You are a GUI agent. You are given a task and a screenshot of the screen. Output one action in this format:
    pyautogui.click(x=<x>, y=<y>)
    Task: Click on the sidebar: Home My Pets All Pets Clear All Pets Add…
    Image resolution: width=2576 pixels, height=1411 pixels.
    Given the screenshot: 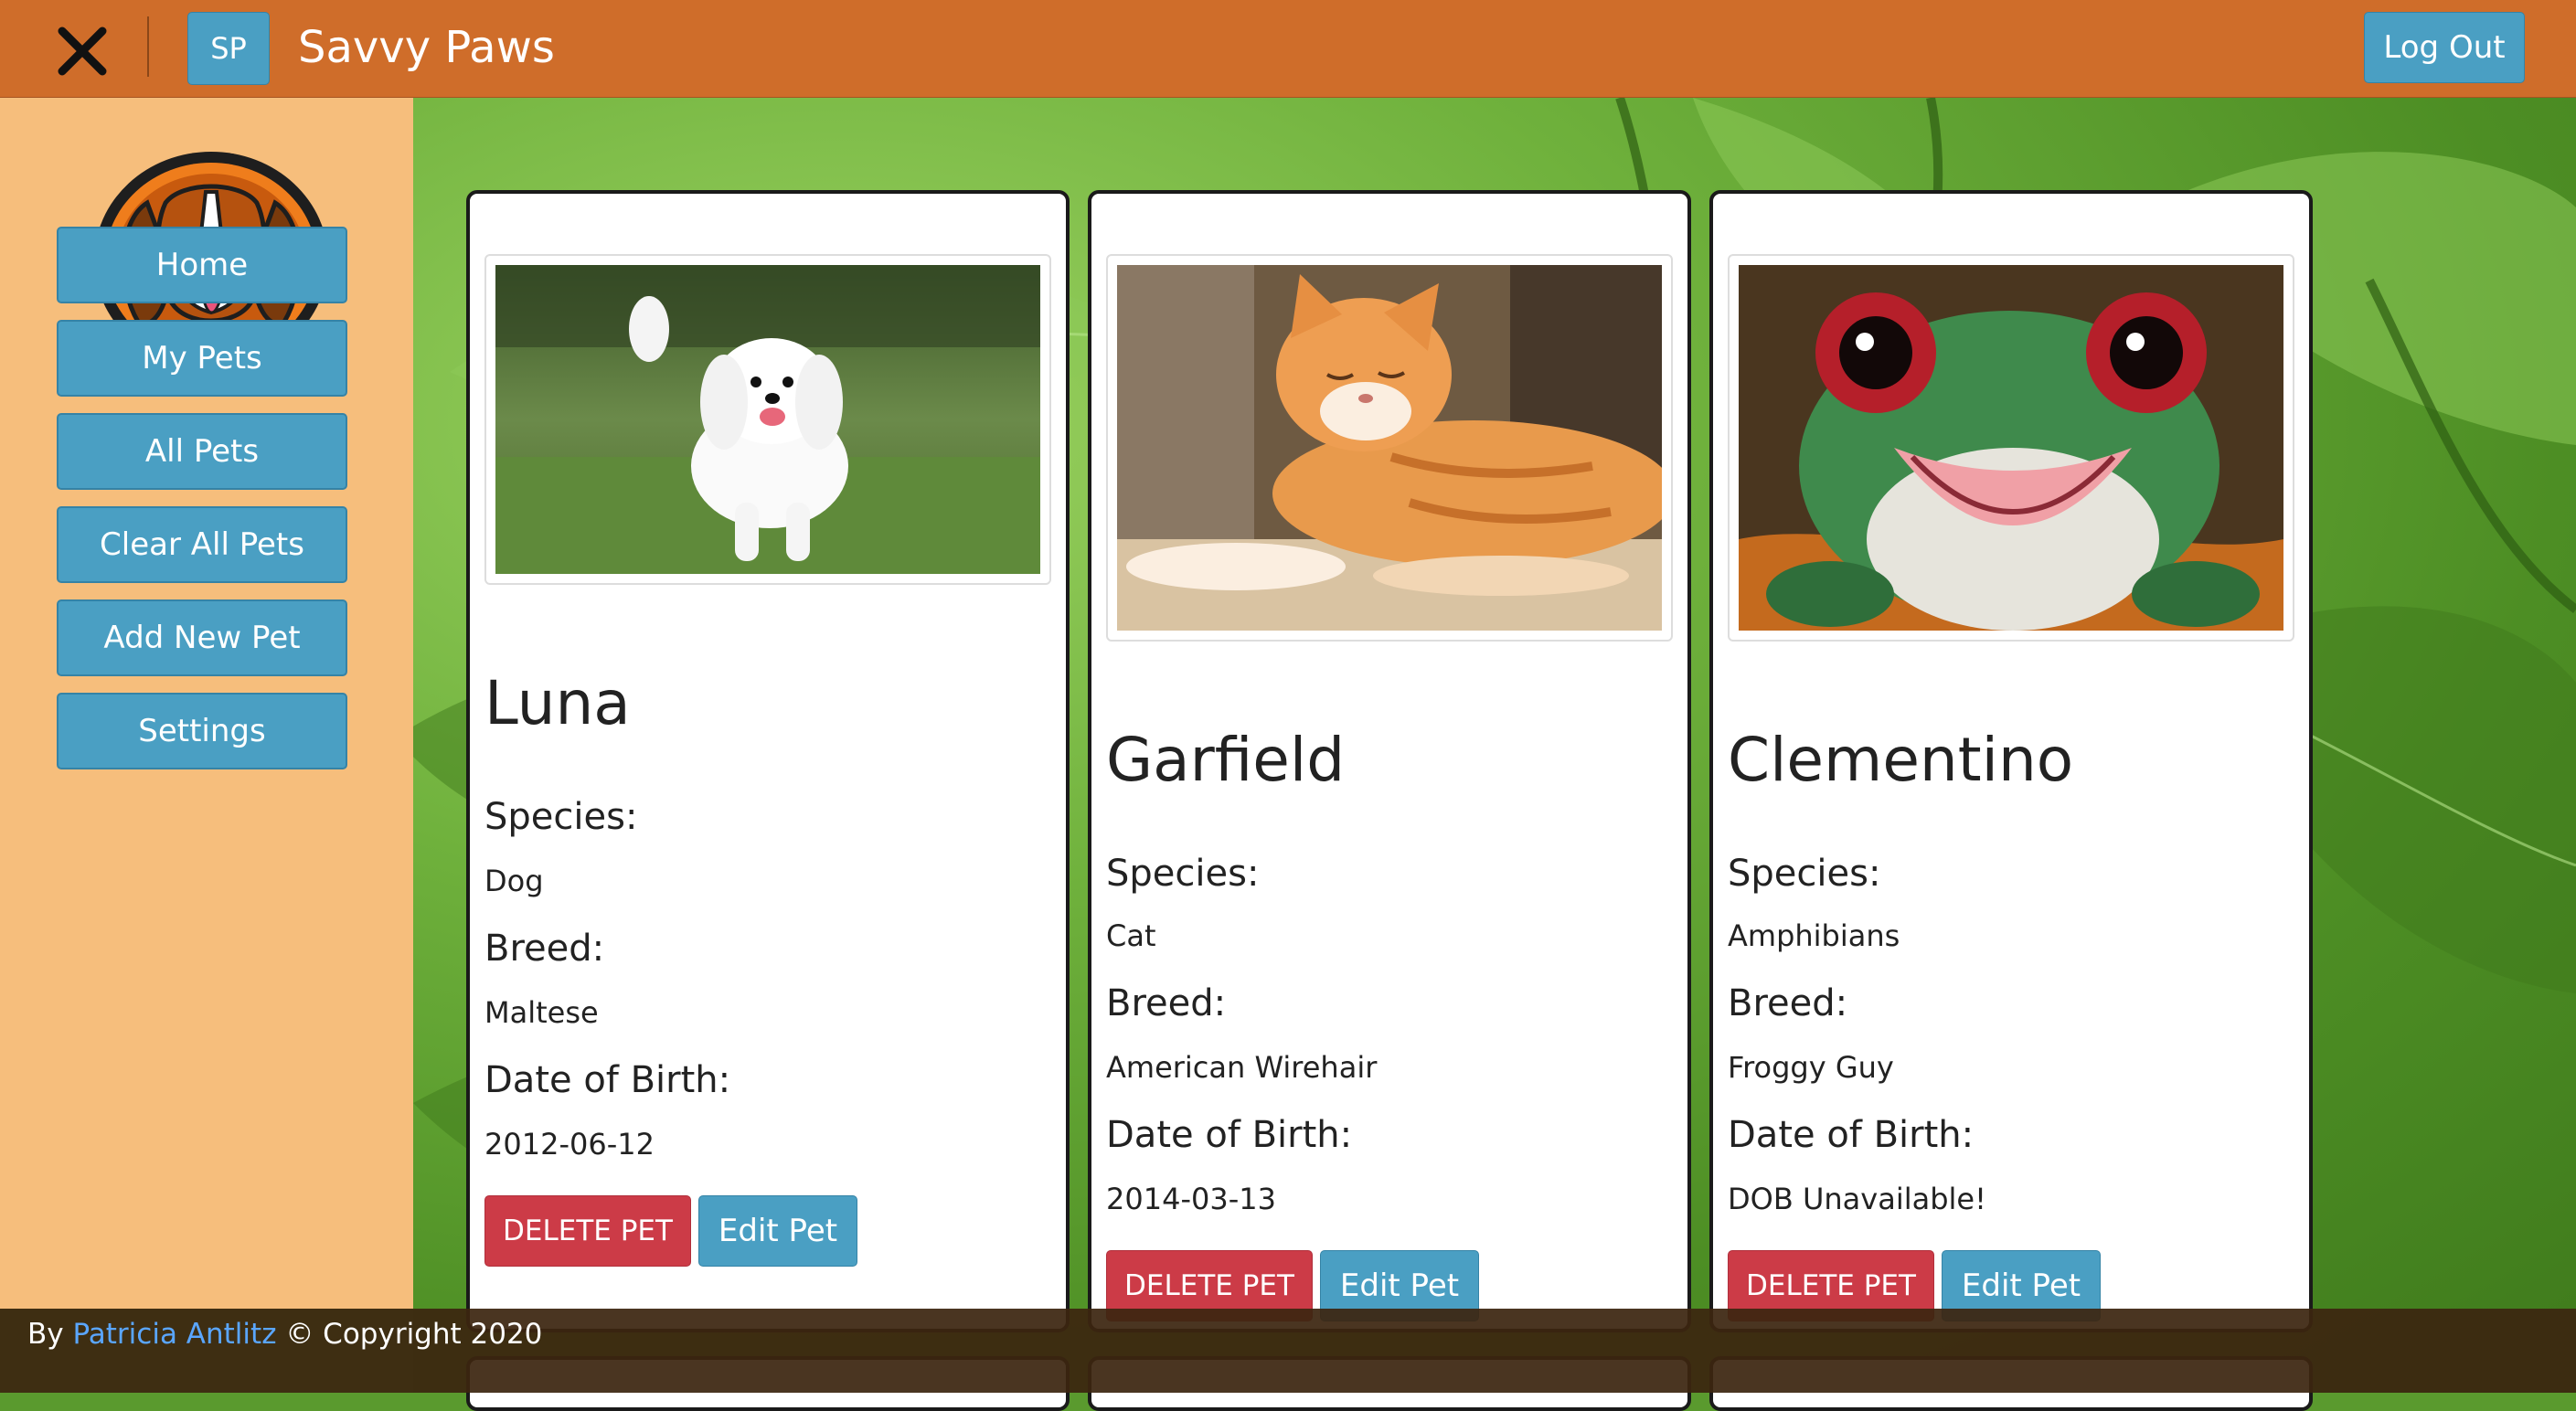 What is the action you would take?
    pyautogui.click(x=207, y=704)
    